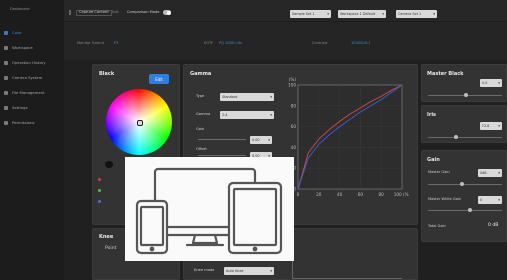 This screenshot has width=507, height=280. Describe the element at coordinates (106, 237) in the screenshot. I see `knee-panel-title: Knee` at that location.